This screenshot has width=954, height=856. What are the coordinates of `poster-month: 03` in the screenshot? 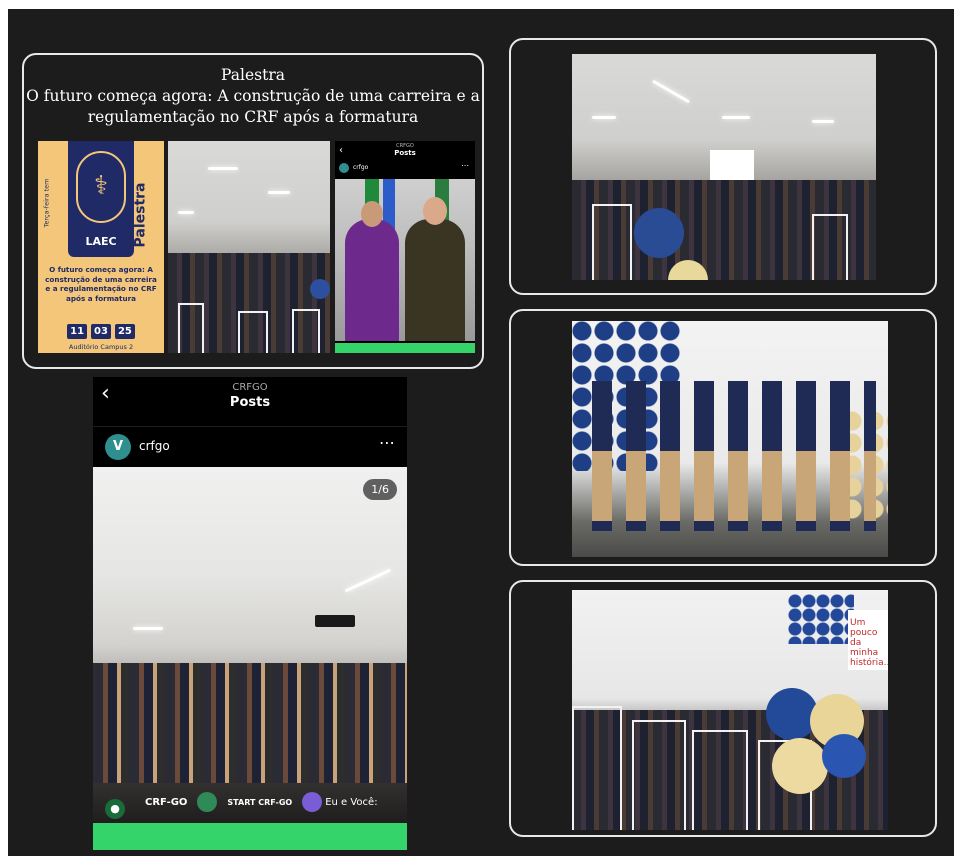 It's located at (101, 331).